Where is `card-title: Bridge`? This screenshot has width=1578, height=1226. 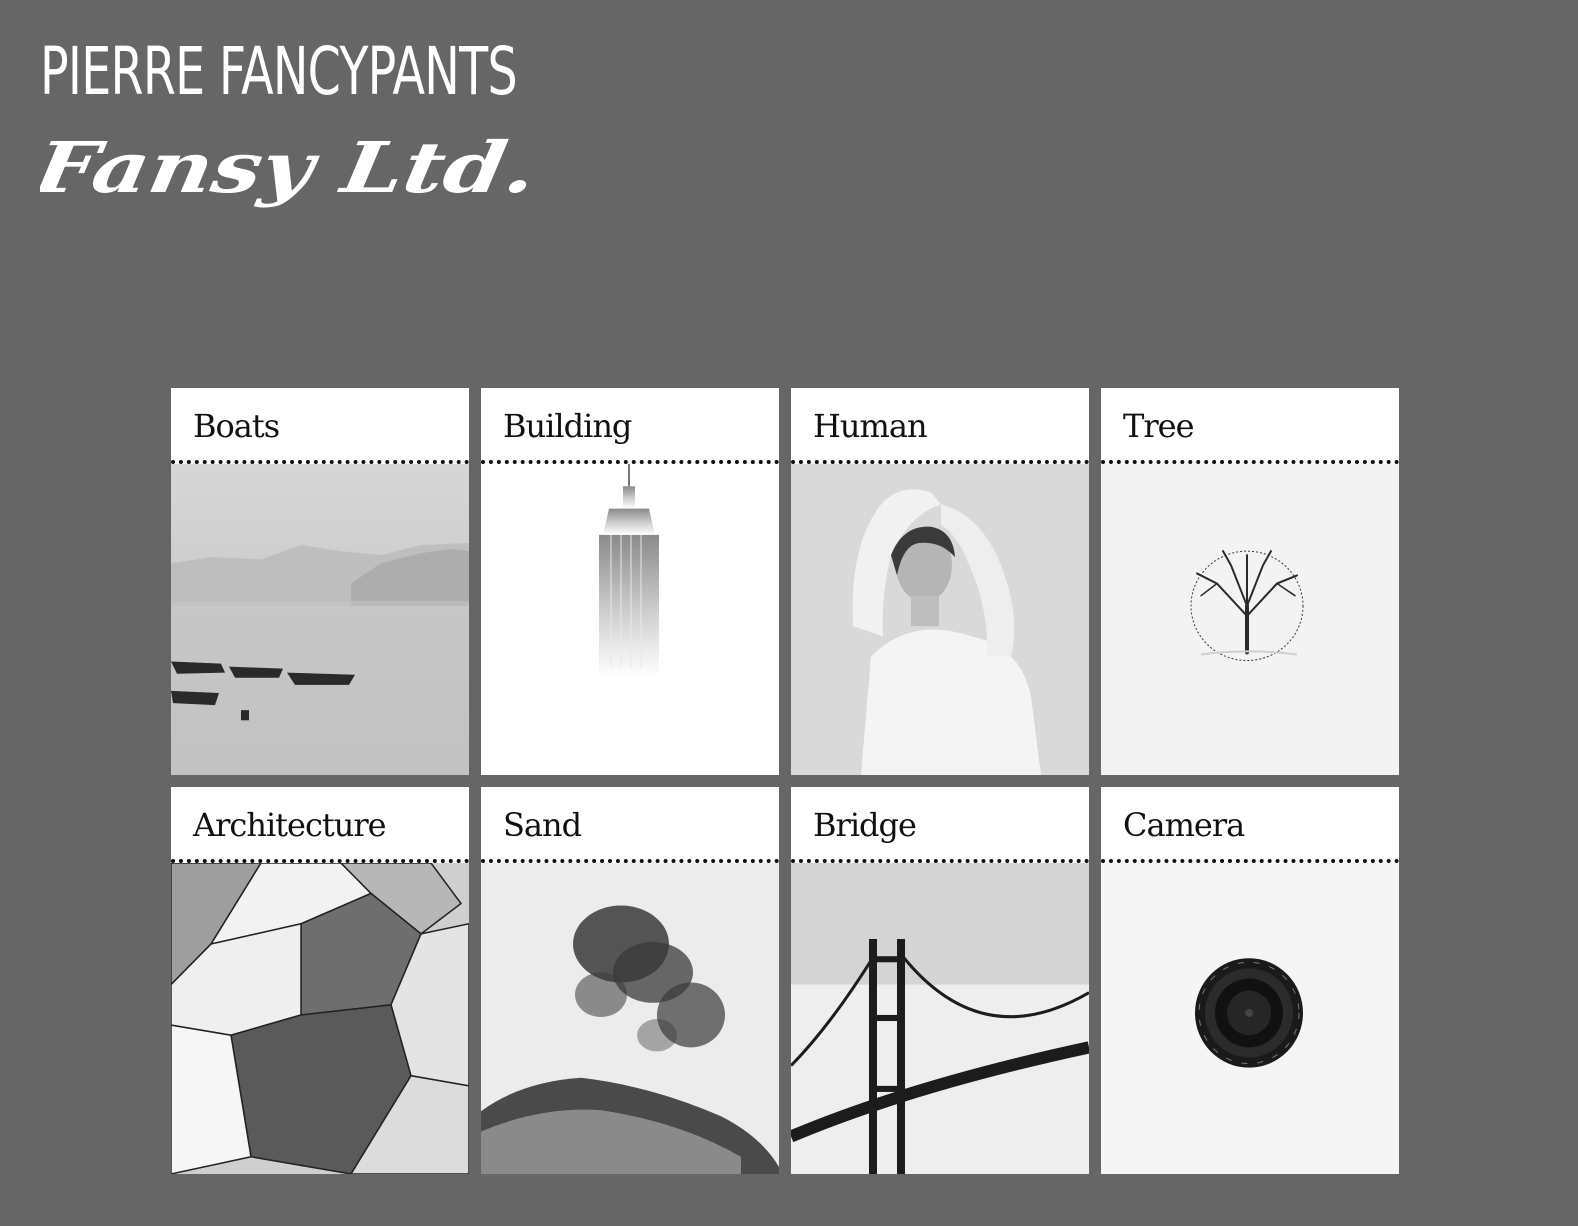 card-title: Bridge is located at coordinates (940, 825).